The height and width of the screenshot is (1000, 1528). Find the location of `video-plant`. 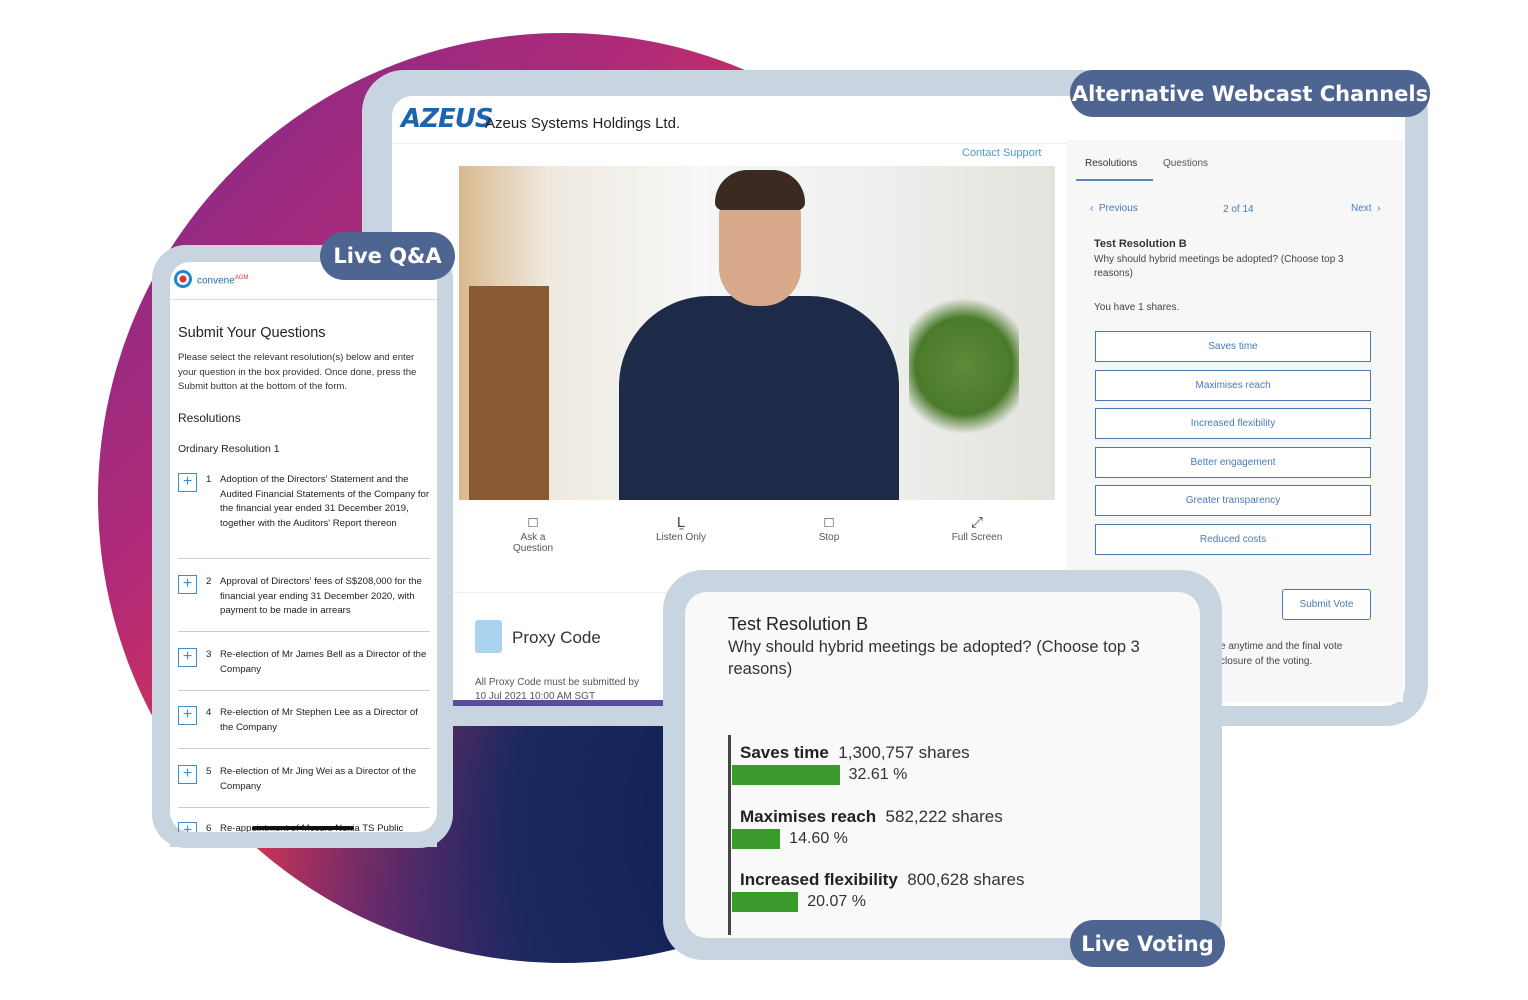

video-plant is located at coordinates (964, 366).